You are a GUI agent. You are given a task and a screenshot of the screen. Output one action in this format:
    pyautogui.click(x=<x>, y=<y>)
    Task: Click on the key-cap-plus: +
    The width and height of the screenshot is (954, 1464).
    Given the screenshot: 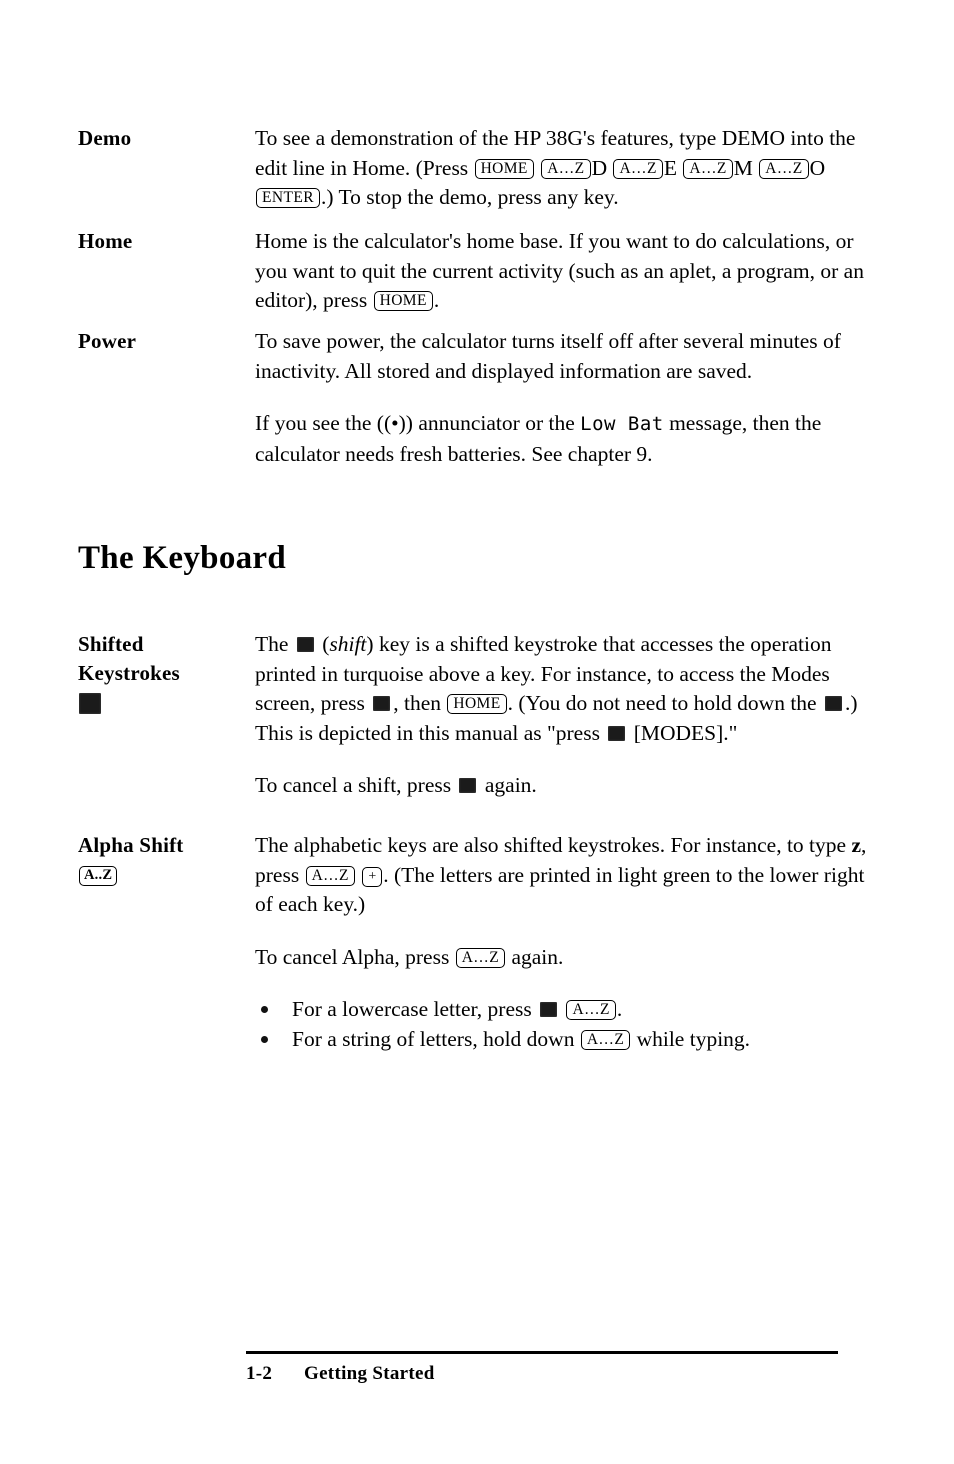 What is the action you would take?
    pyautogui.click(x=372, y=876)
    